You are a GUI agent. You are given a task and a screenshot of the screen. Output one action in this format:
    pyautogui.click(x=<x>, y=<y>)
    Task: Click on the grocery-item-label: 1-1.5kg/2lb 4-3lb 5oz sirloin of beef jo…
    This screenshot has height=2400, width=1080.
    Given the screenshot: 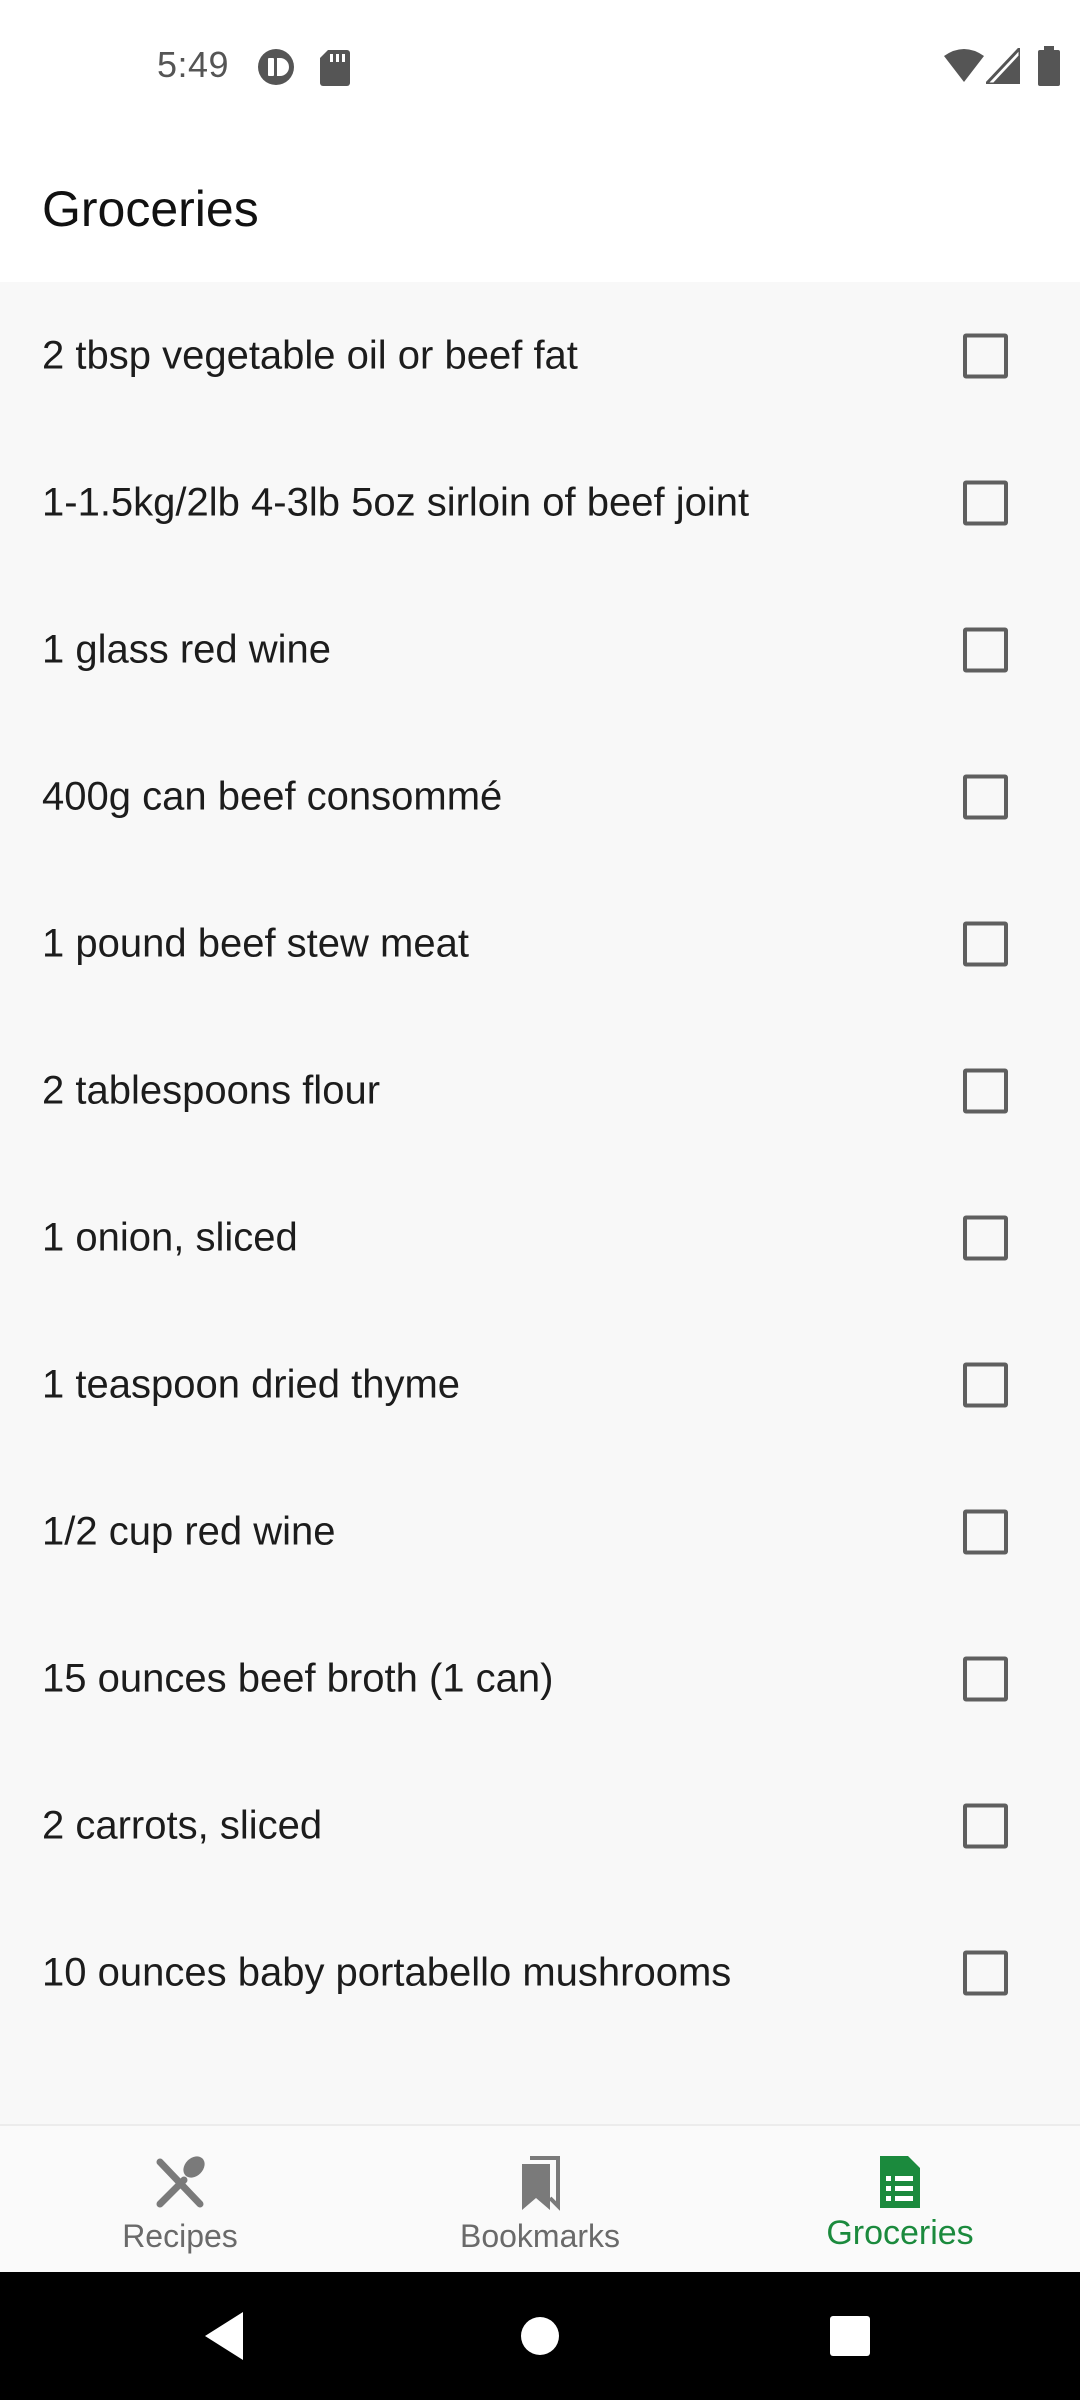 What is the action you would take?
    pyautogui.click(x=396, y=502)
    